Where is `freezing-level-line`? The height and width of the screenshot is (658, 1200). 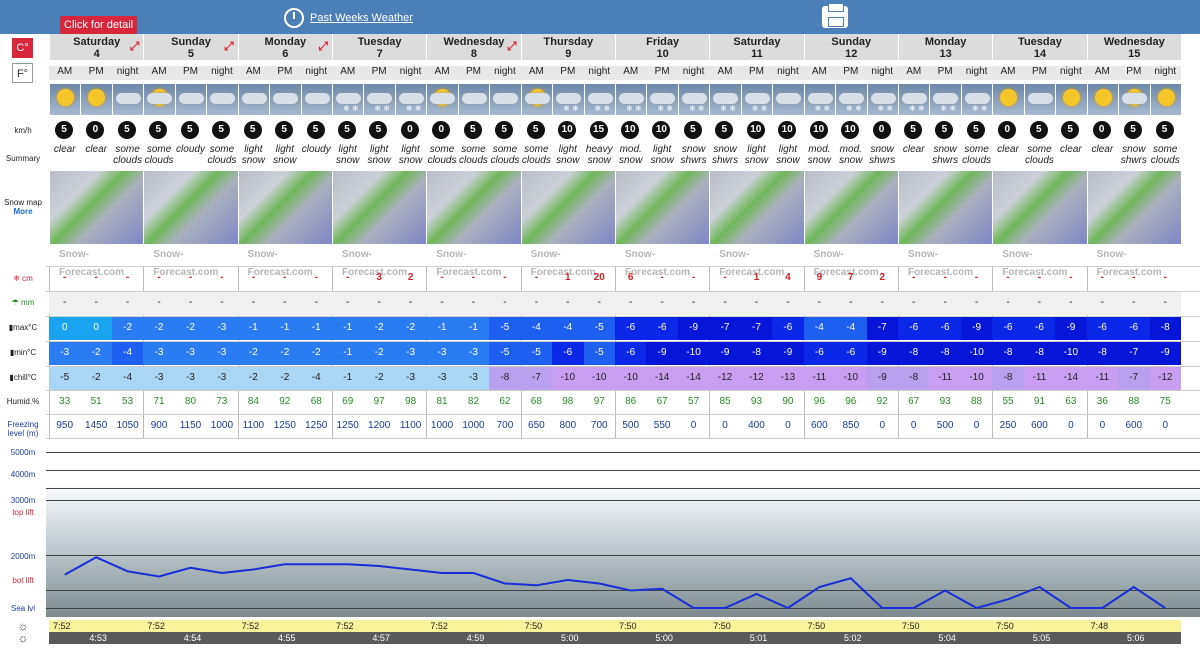
freezing-level-line is located at coordinates (615, 583).